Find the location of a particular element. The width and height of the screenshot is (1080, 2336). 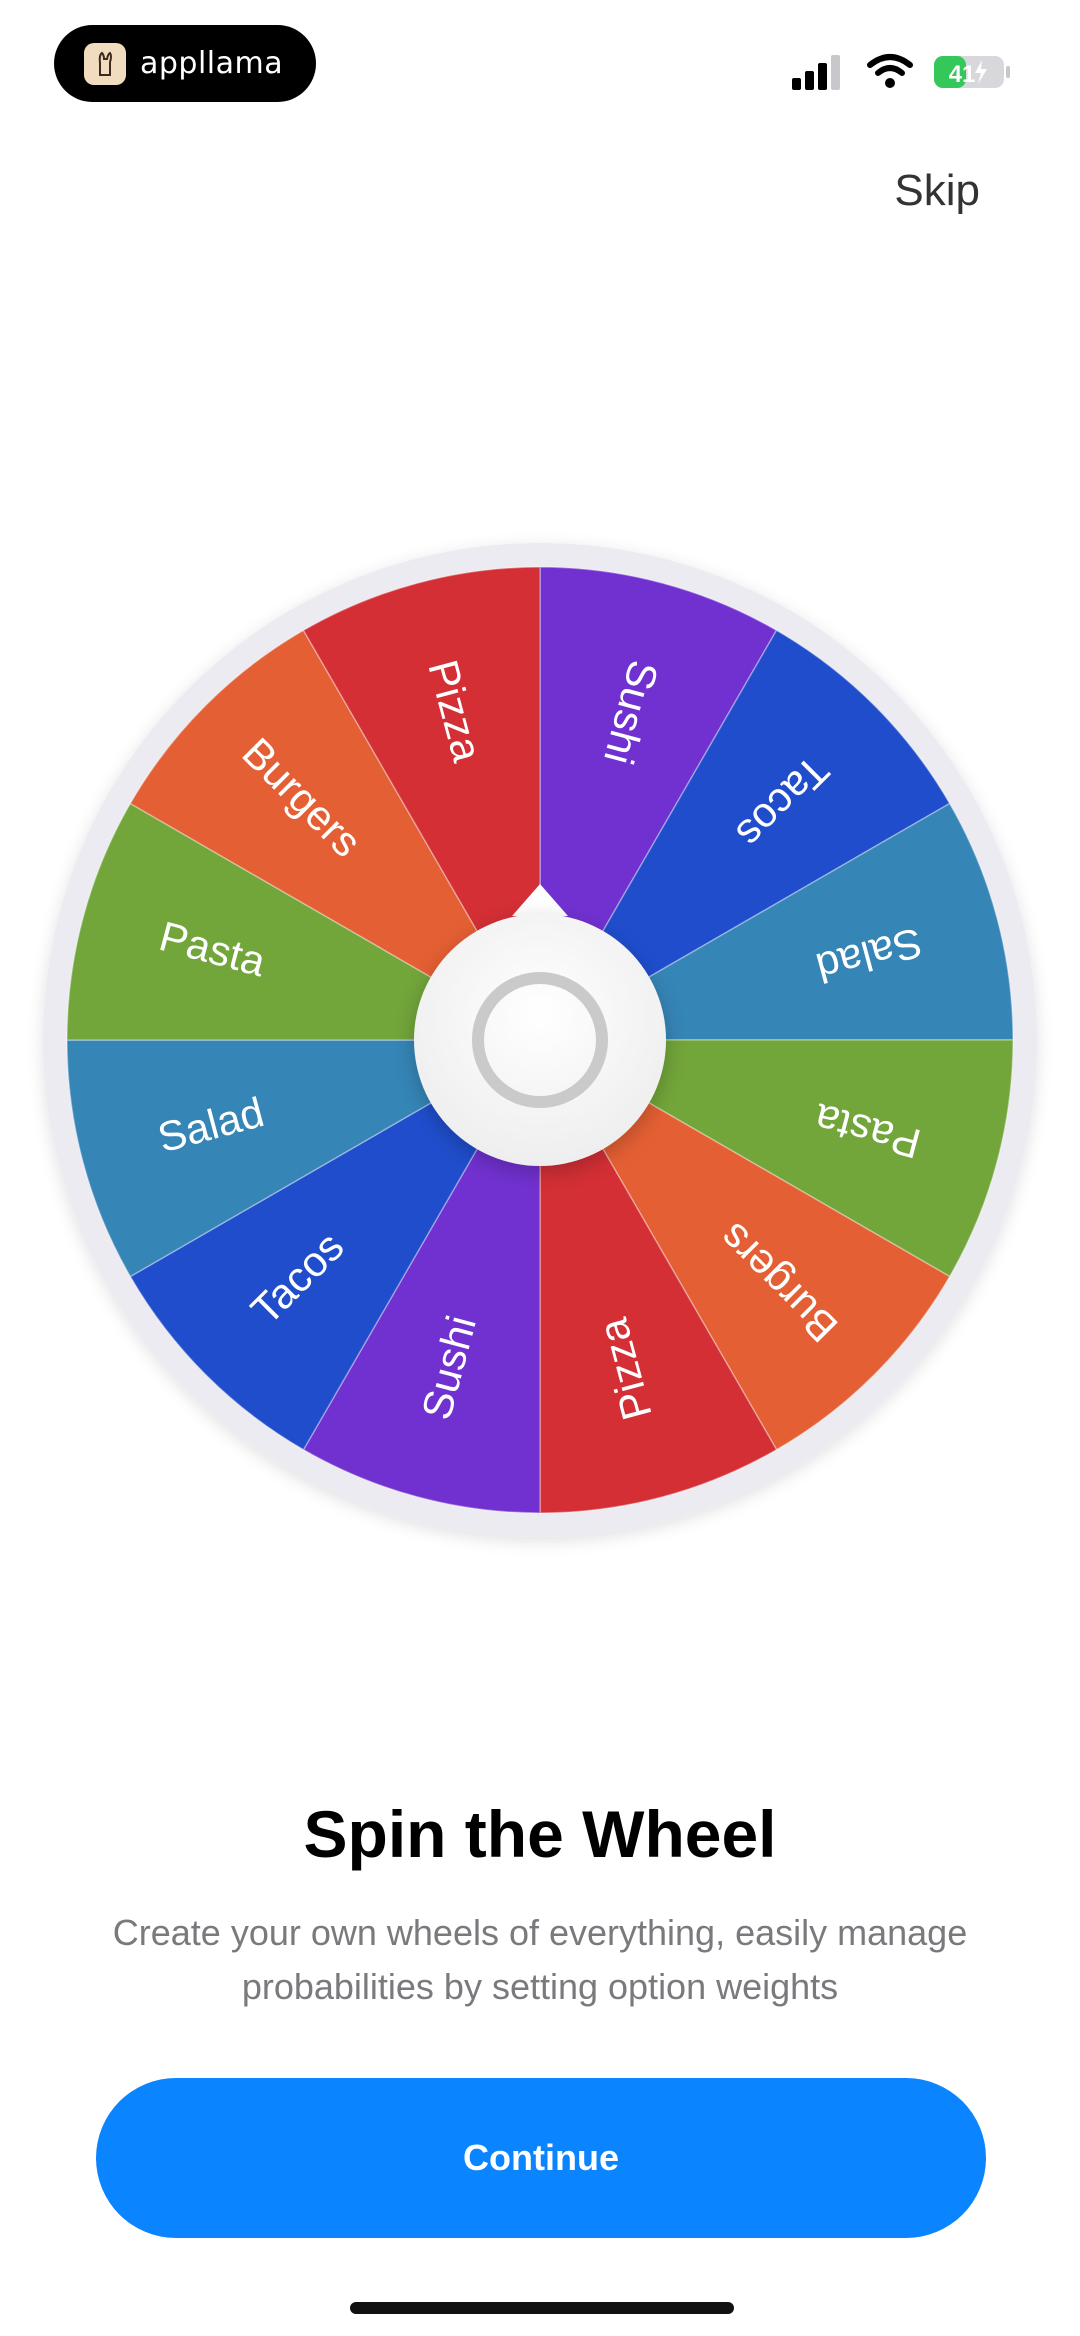

skip-button: Skip is located at coordinates (937, 191).